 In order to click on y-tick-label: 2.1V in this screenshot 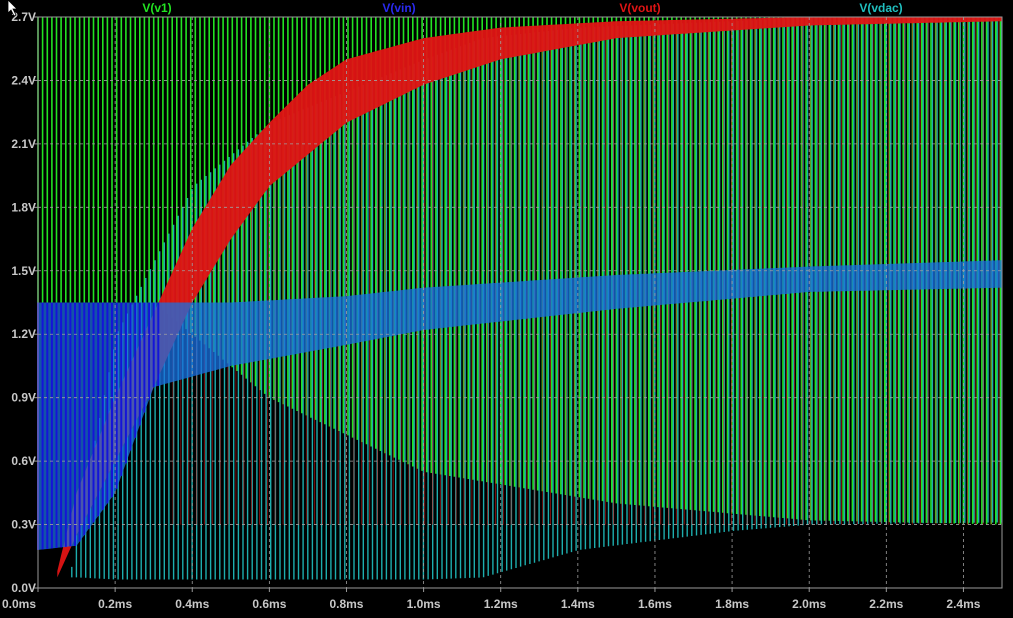, I will do `click(23, 144)`.